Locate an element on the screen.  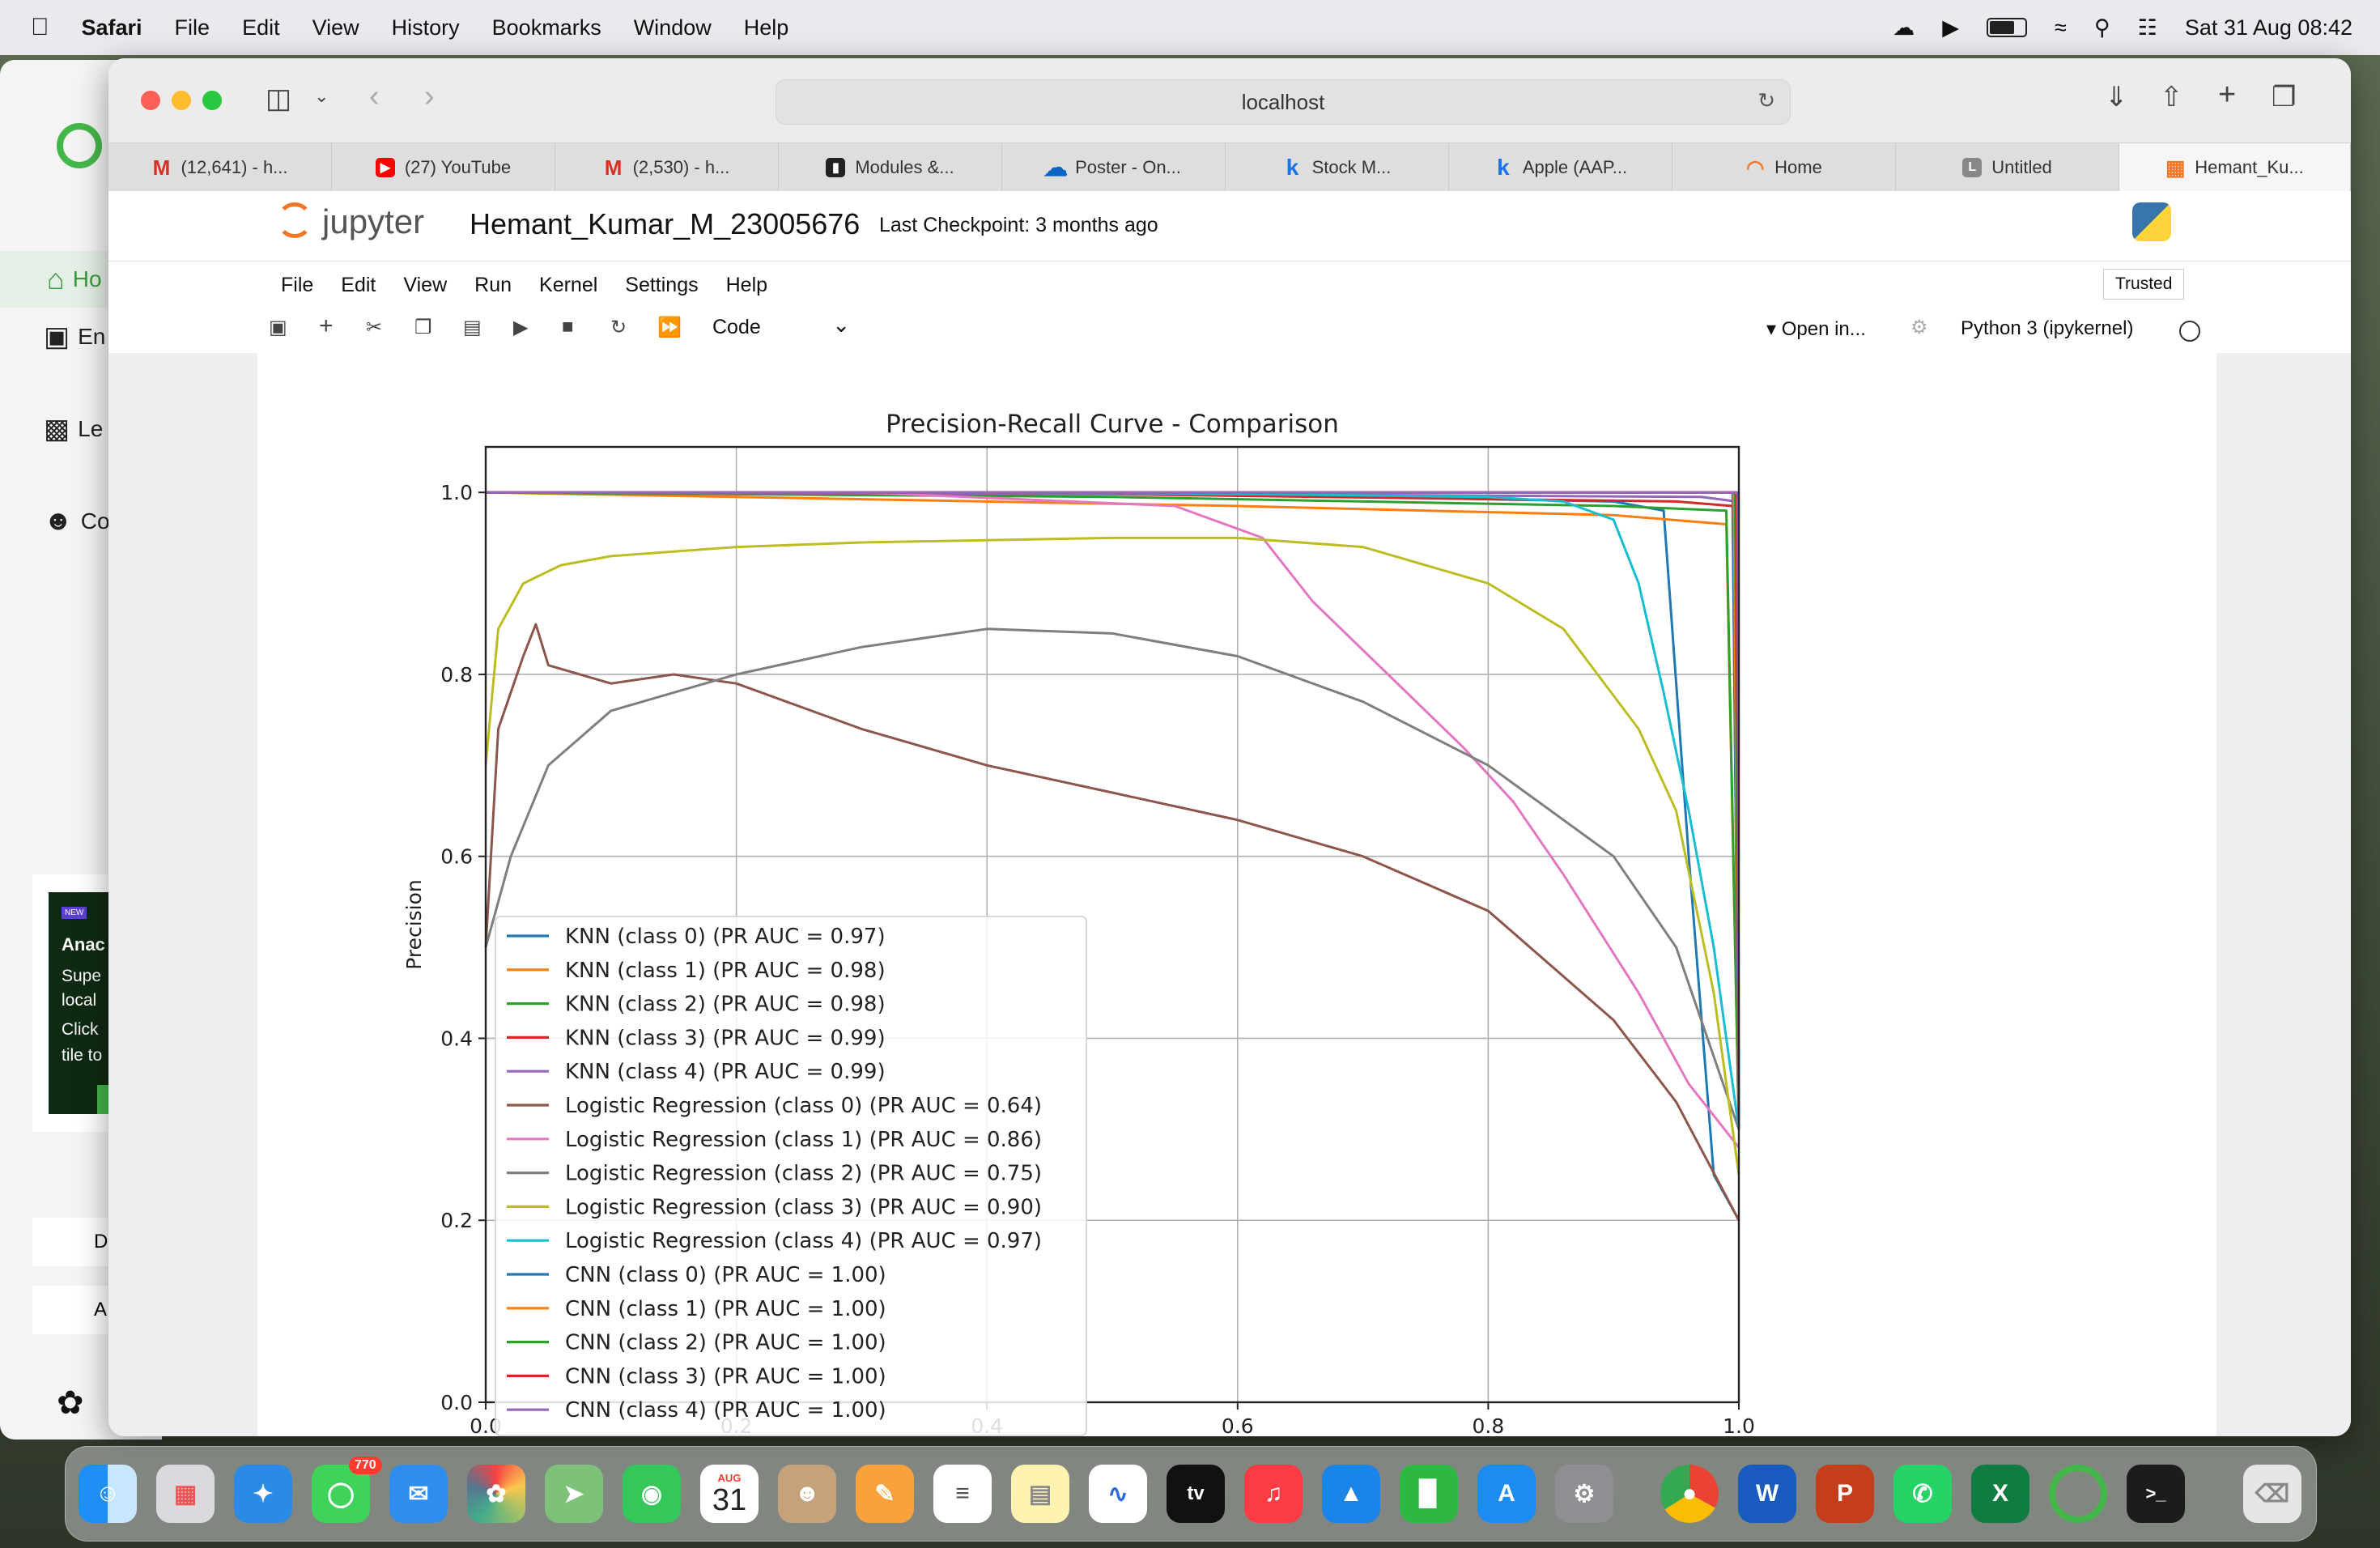
sidebar-item-environments: ▣ En is located at coordinates (74, 337).